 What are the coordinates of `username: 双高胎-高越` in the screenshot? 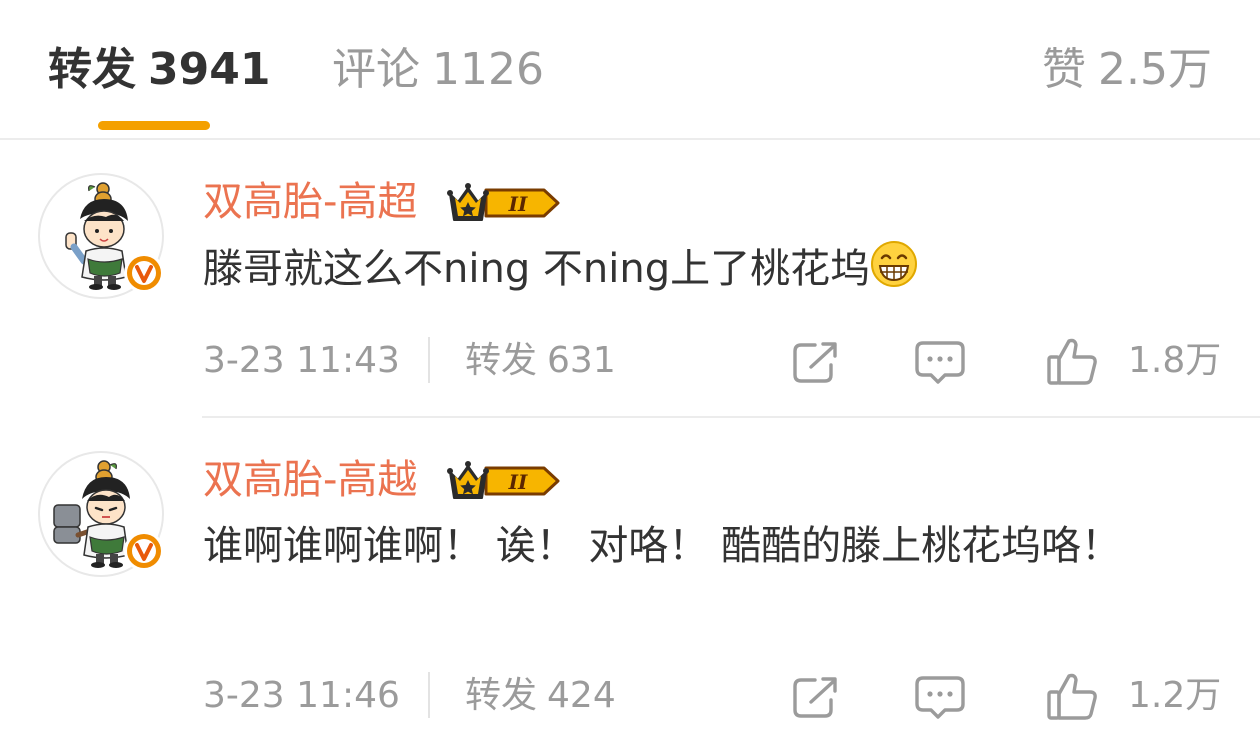 It's located at (310, 480).